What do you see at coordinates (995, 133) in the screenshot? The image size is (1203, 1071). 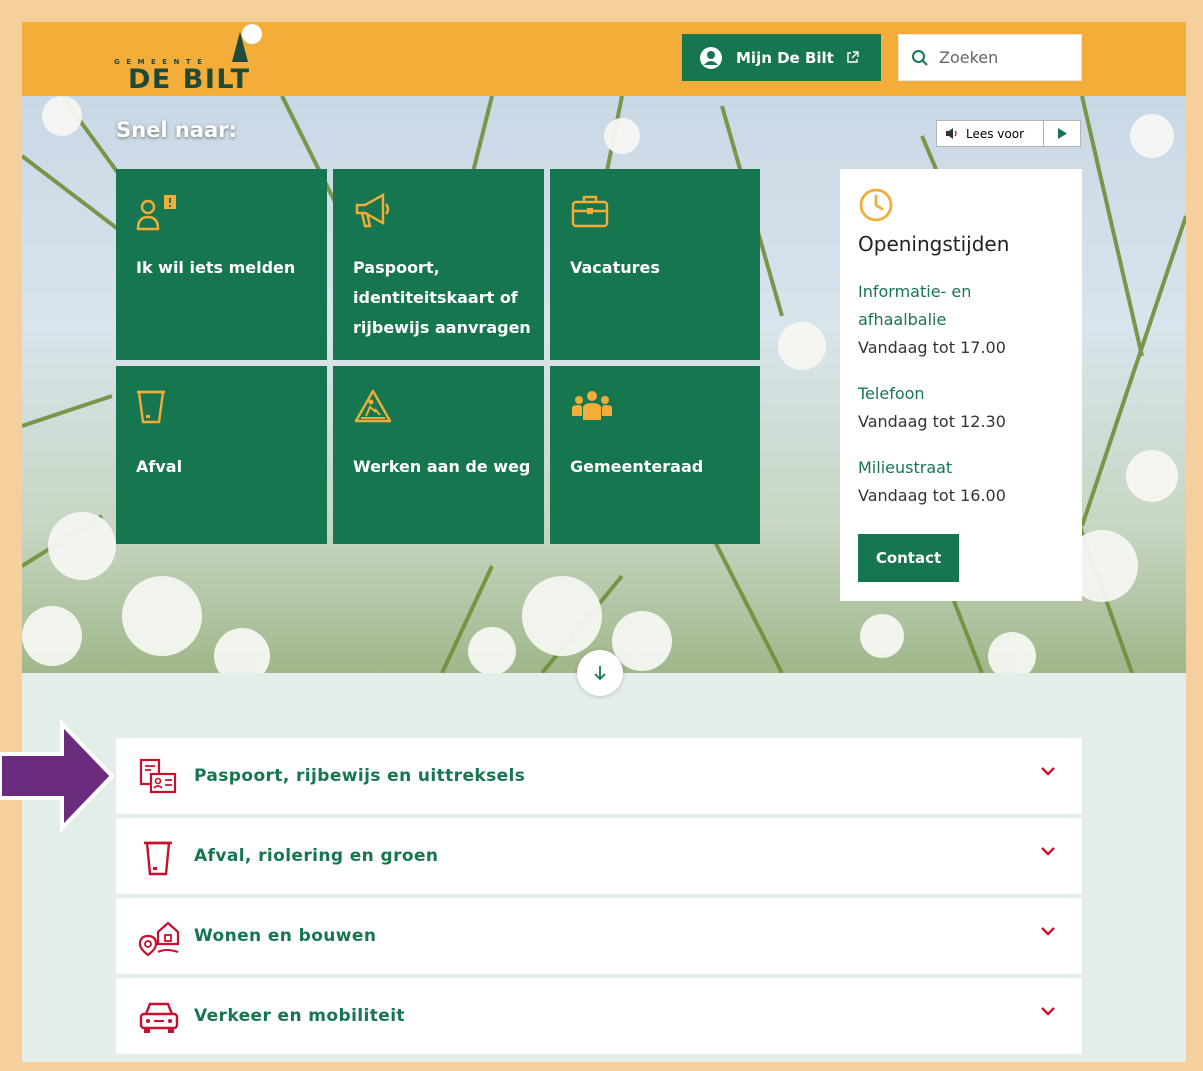 I see `lees-voor-label: Lees voor` at bounding box center [995, 133].